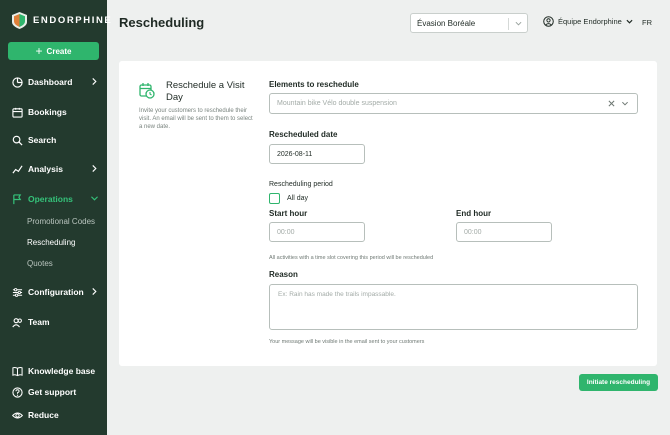  What do you see at coordinates (17, 322) in the screenshot?
I see `team-icon` at bounding box center [17, 322].